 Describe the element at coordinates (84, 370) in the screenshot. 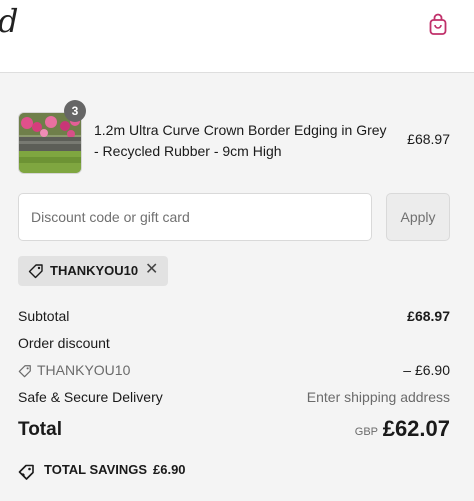

I see `discount-code-label: THANKYOU10` at that location.